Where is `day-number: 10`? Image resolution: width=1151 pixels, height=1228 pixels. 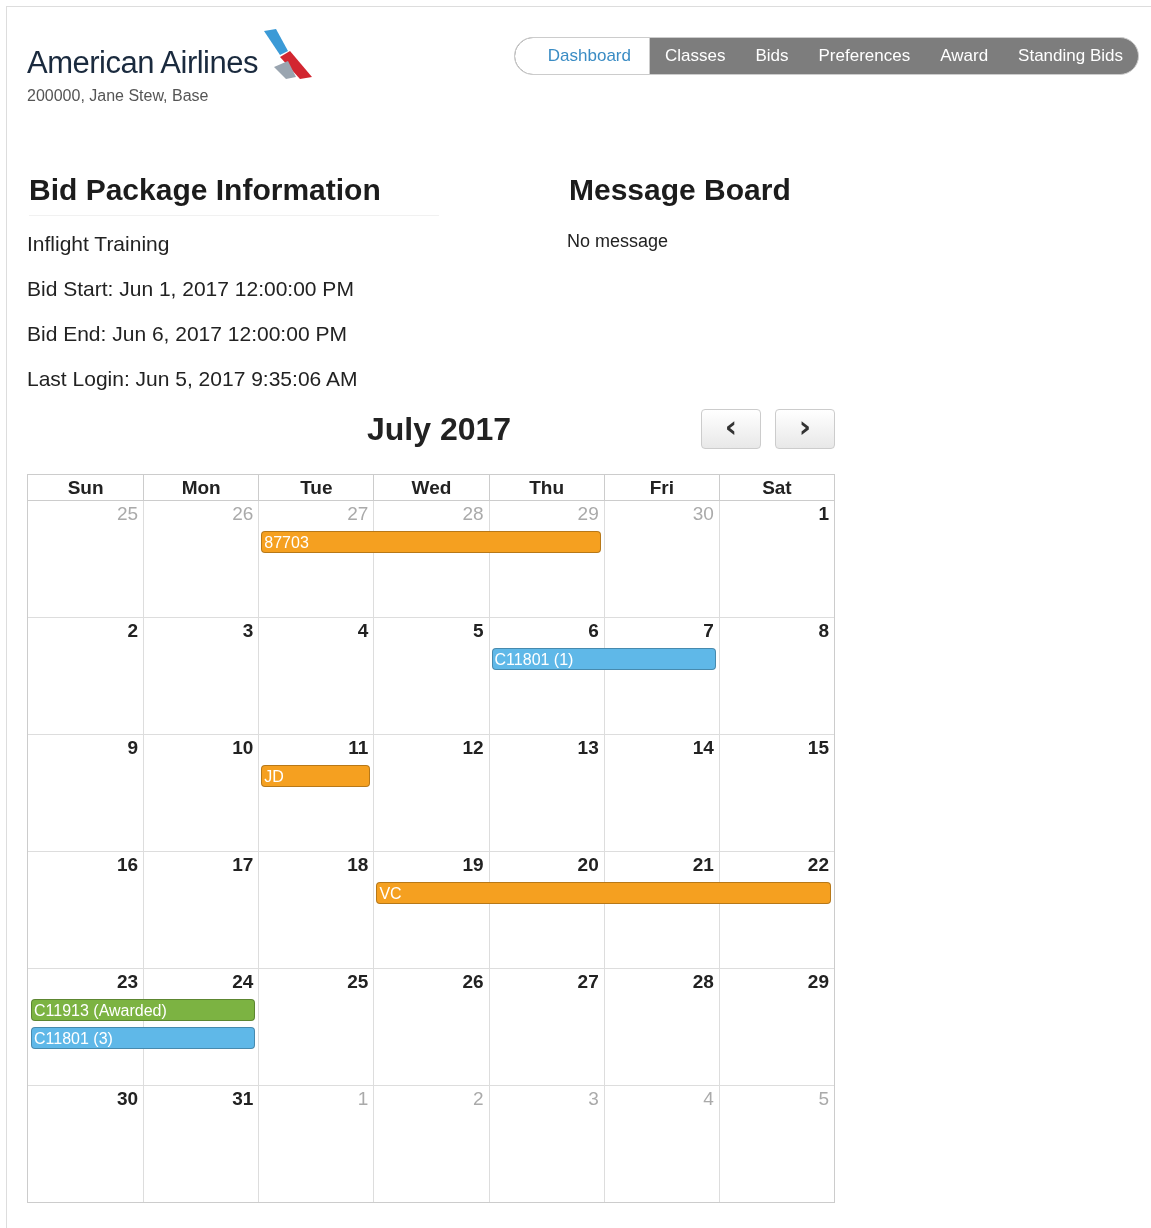 day-number: 10 is located at coordinates (243, 748).